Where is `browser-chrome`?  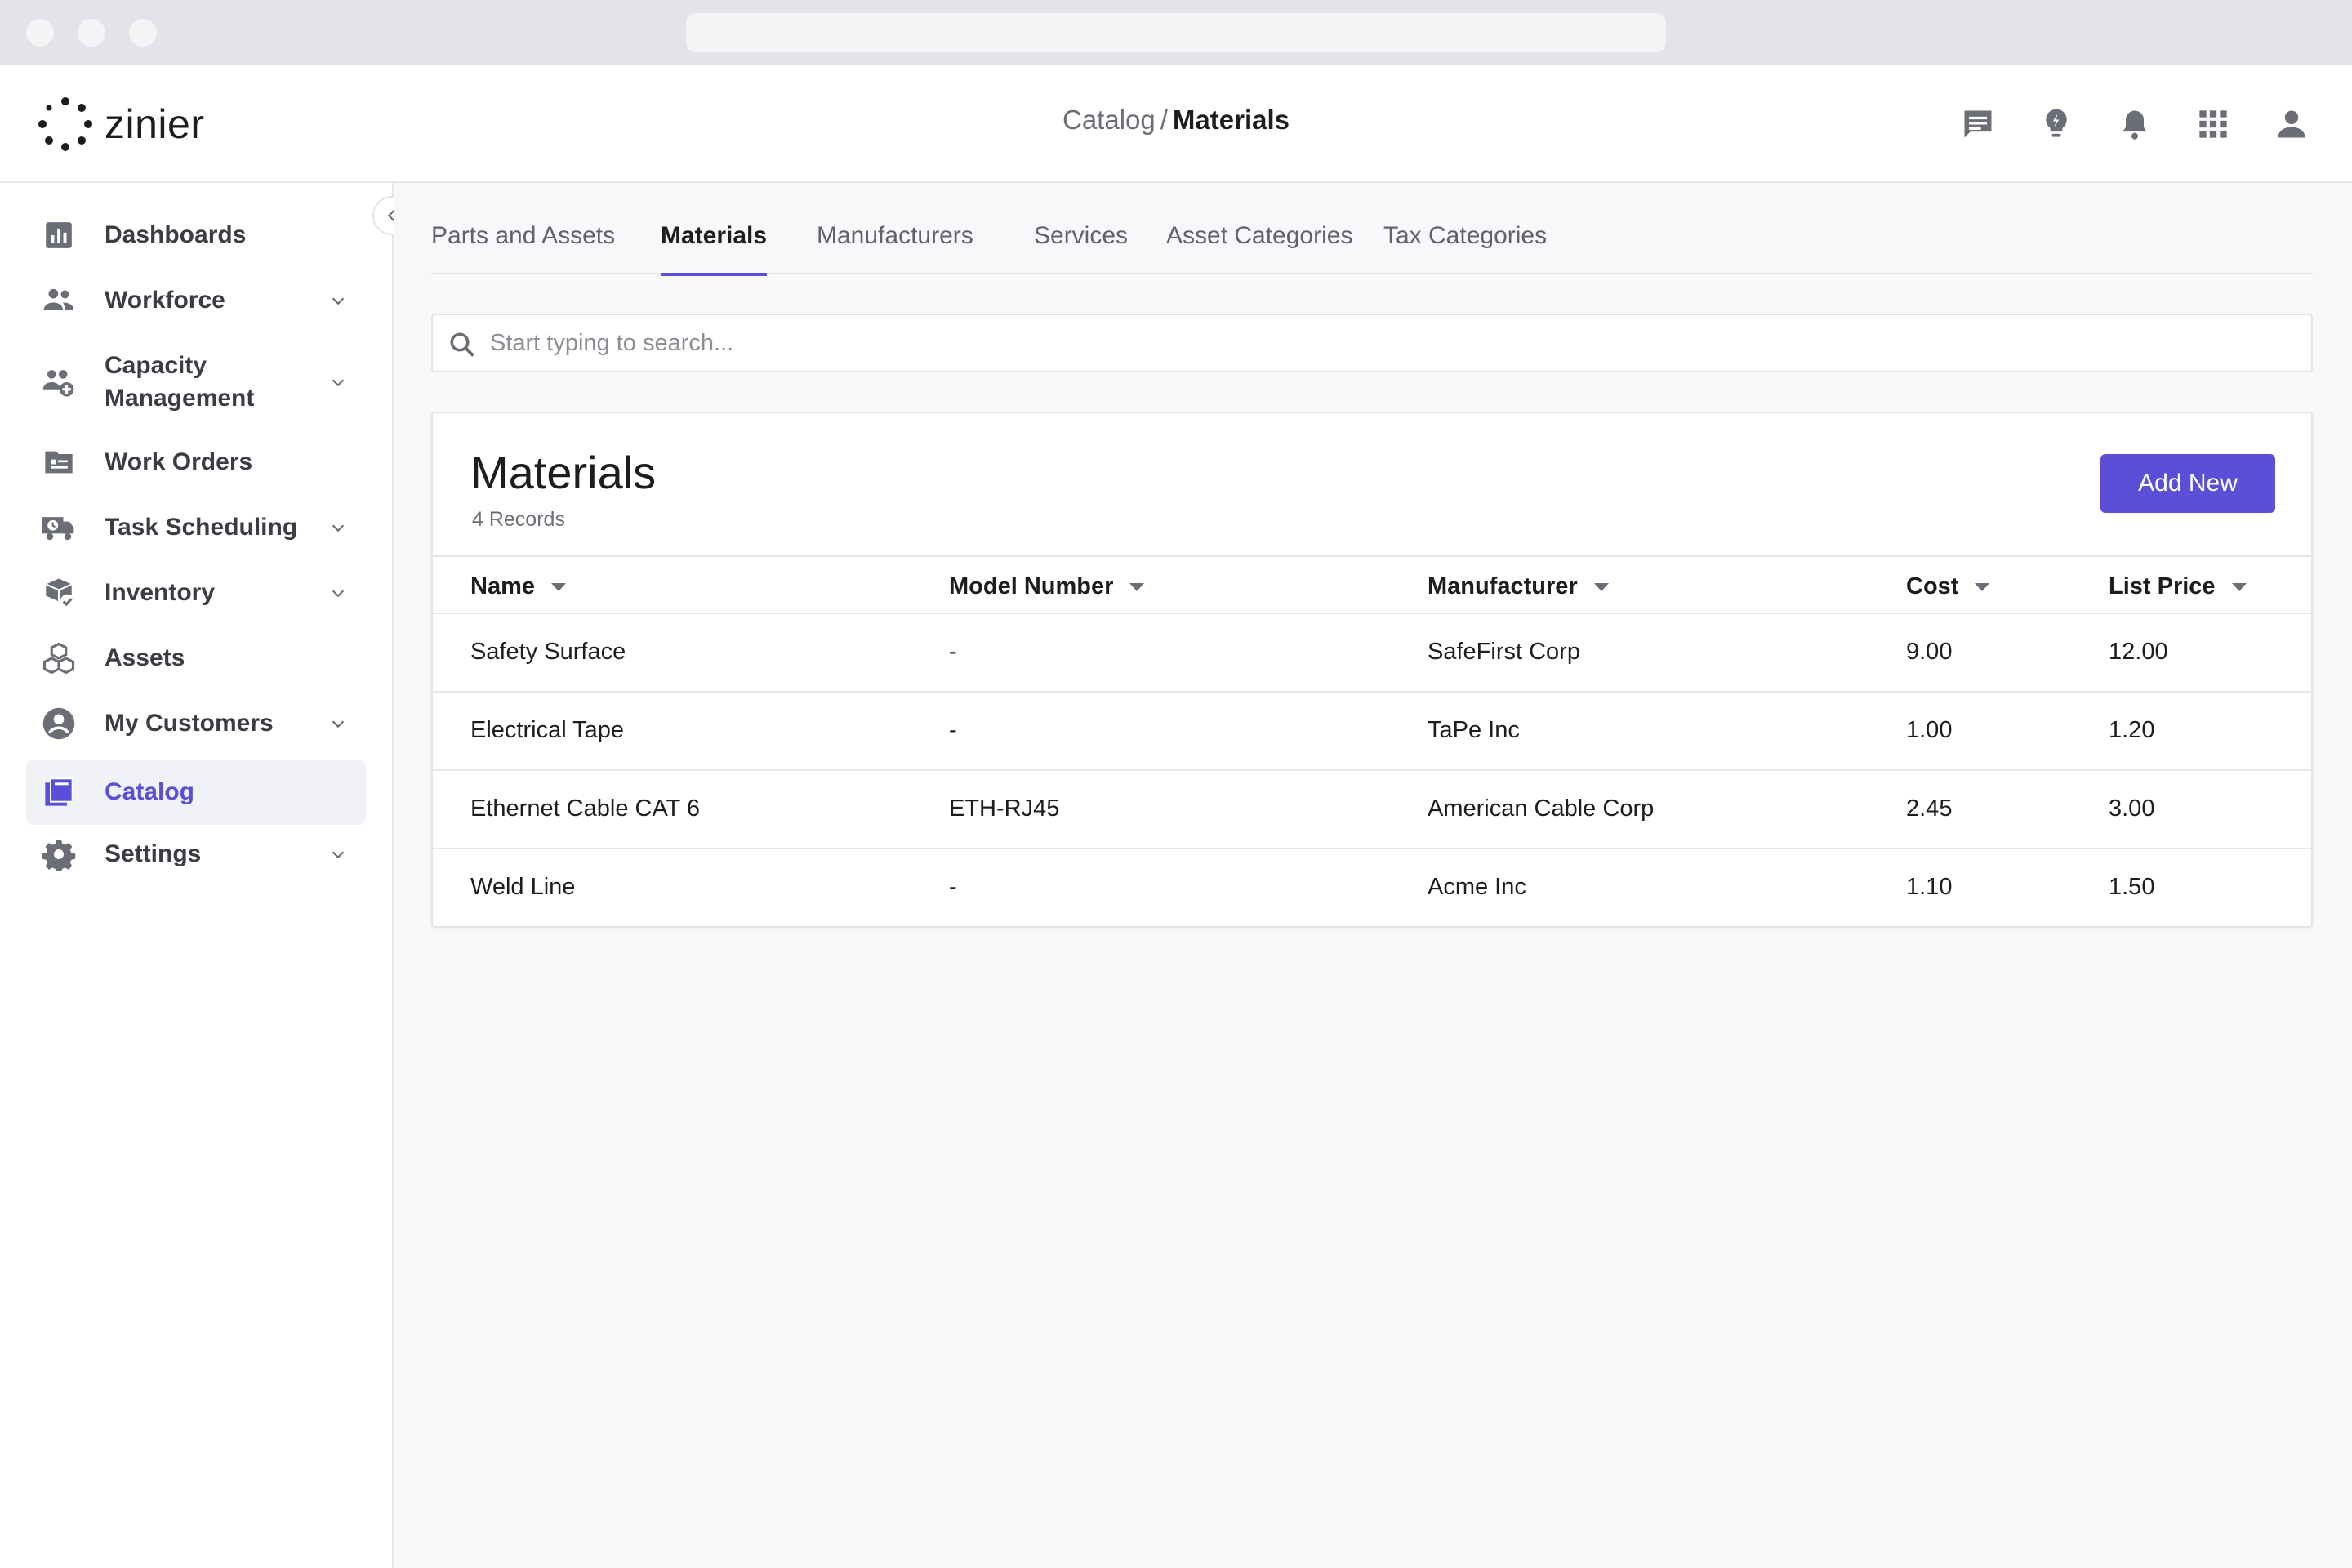 browser-chrome is located at coordinates (1176, 32).